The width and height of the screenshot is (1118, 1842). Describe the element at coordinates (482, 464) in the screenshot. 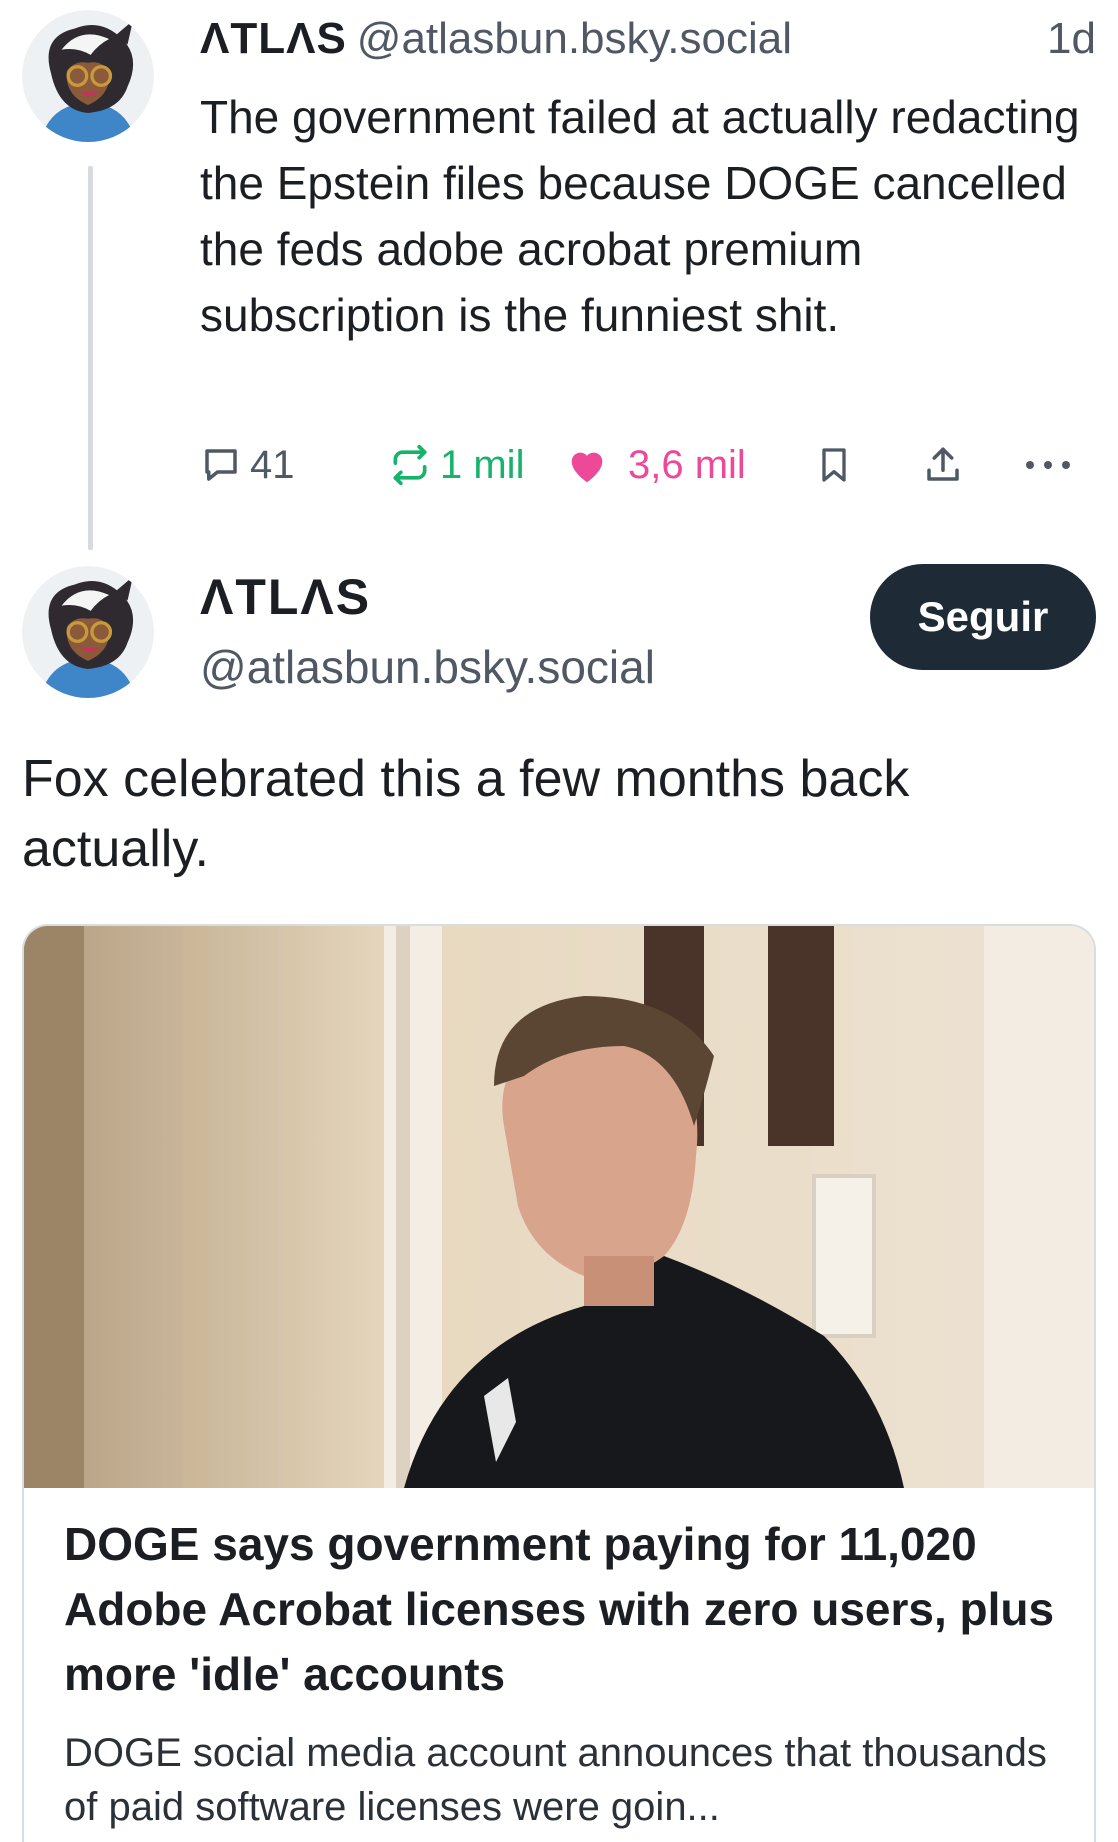

I see `repost-count: 1 mil` at that location.